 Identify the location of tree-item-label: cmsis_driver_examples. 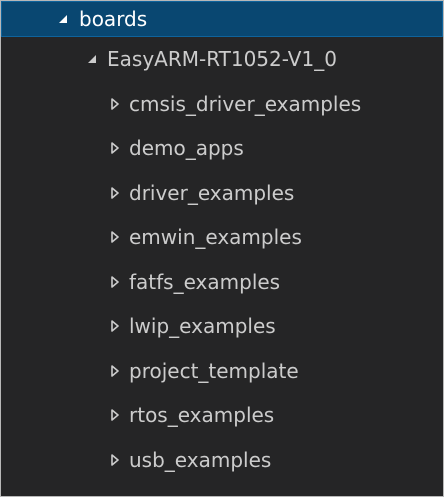
(245, 103).